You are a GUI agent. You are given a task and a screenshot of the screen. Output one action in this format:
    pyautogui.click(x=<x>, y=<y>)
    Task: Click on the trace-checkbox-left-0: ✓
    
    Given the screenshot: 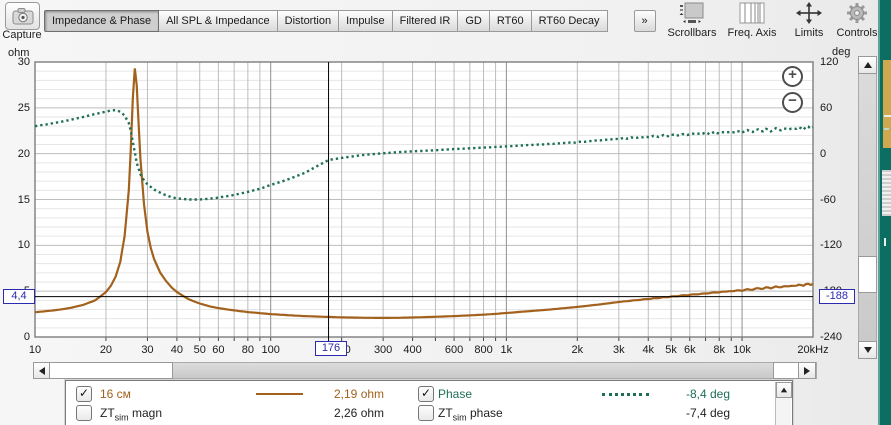 What is the action you would take?
    pyautogui.click(x=84, y=394)
    